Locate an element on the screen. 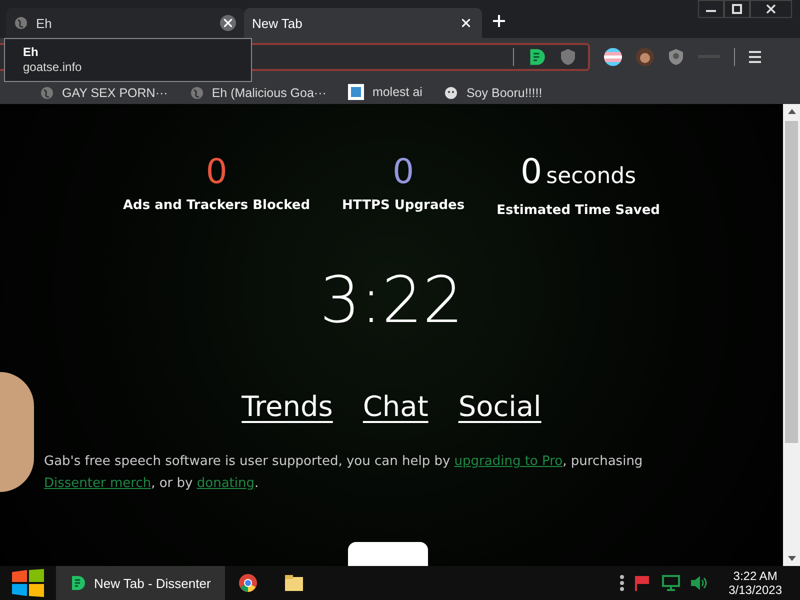 This screenshot has width=800, height=600. support-notice: Gab's free speech software is user supported, you can help by upgrading to Pro, purchasing Dissenter merch, or by donating. is located at coordinates (344, 473).